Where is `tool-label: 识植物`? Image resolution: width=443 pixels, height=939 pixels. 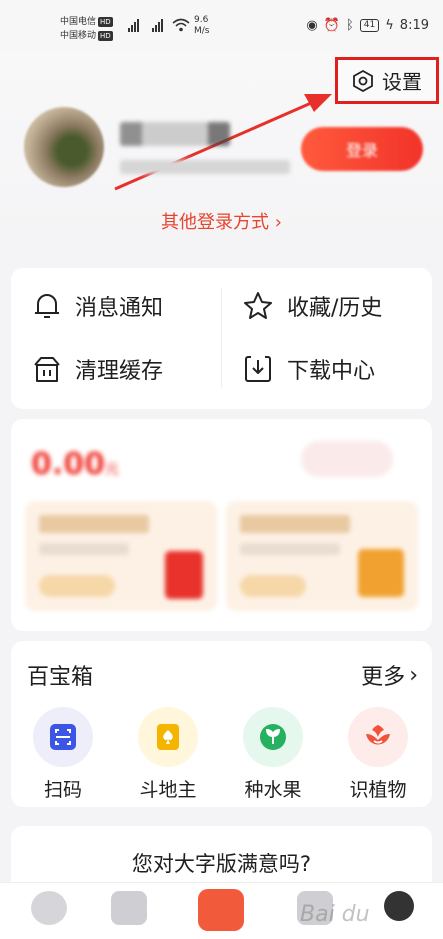 tool-label: 识植物 is located at coordinates (378, 790).